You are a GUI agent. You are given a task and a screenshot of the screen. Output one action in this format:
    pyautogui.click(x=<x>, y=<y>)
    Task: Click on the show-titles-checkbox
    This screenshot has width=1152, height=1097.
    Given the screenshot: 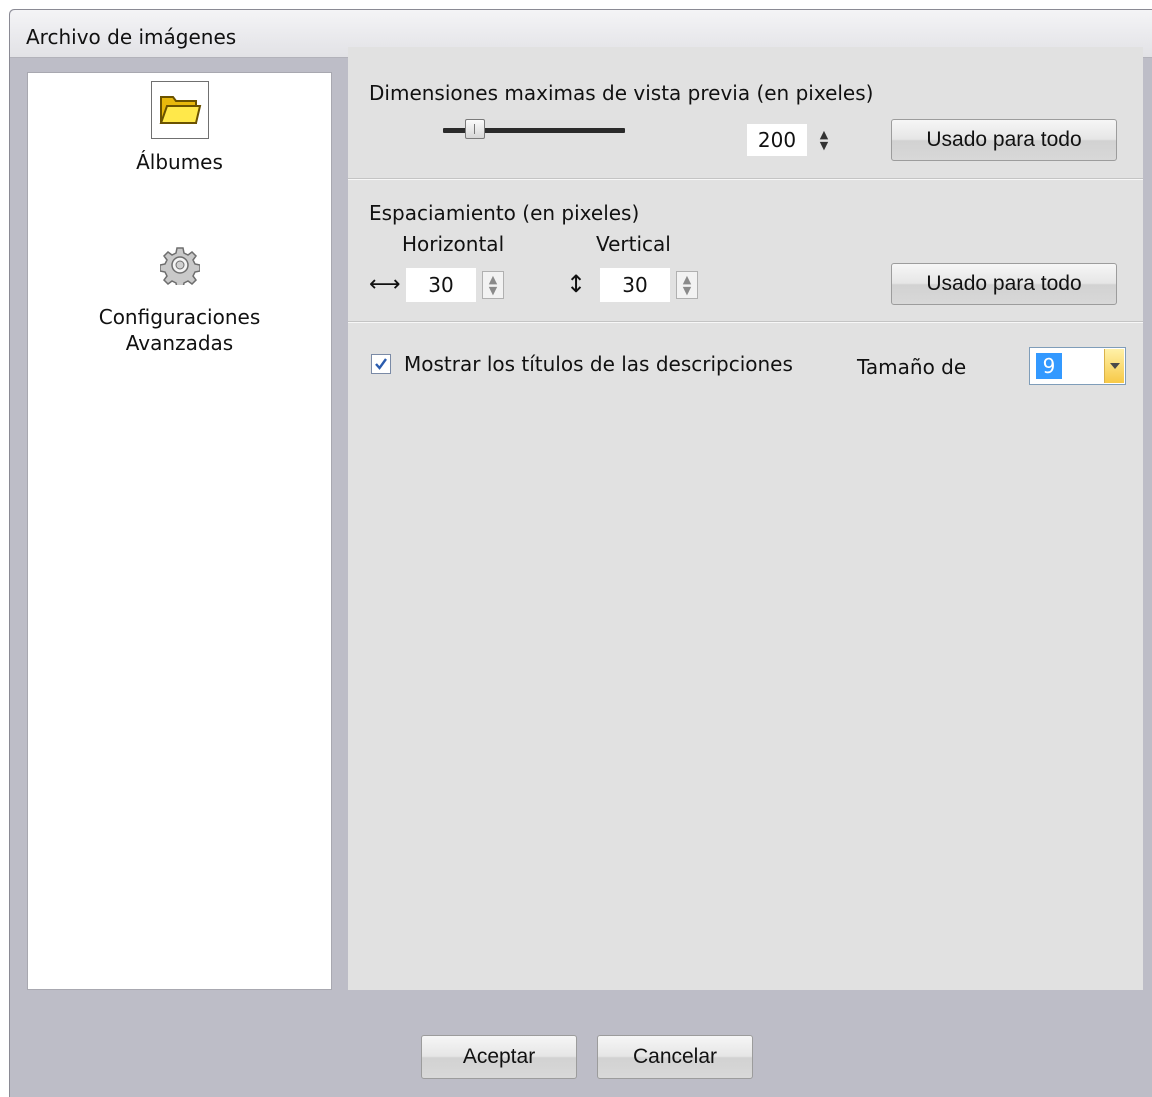 What is the action you would take?
    pyautogui.click(x=381, y=364)
    